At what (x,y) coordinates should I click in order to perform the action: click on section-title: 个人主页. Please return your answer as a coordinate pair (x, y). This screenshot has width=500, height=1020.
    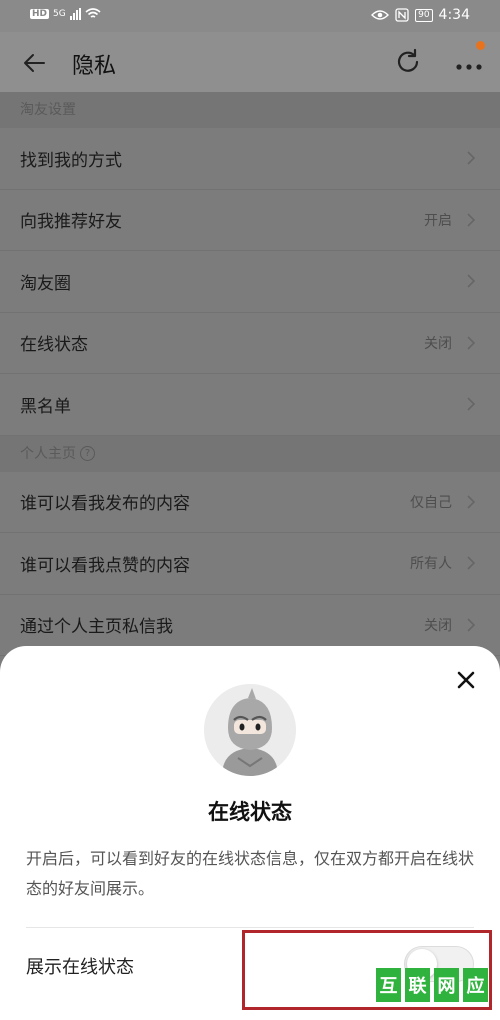
    Looking at the image, I should click on (48, 453).